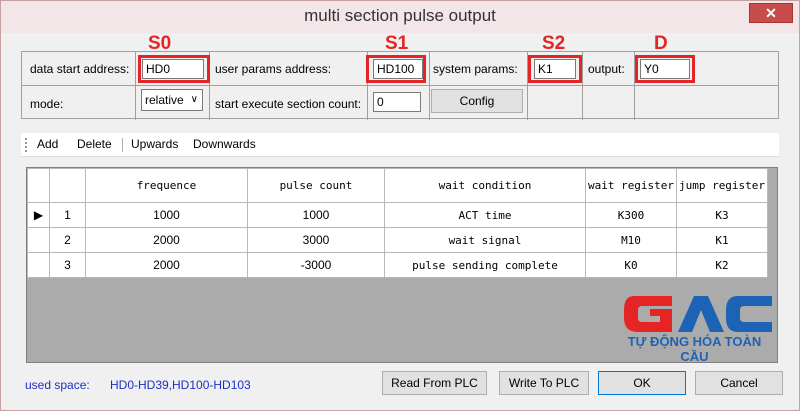 This screenshot has width=800, height=411. I want to click on mode-select-value: relative, so click(164, 100).